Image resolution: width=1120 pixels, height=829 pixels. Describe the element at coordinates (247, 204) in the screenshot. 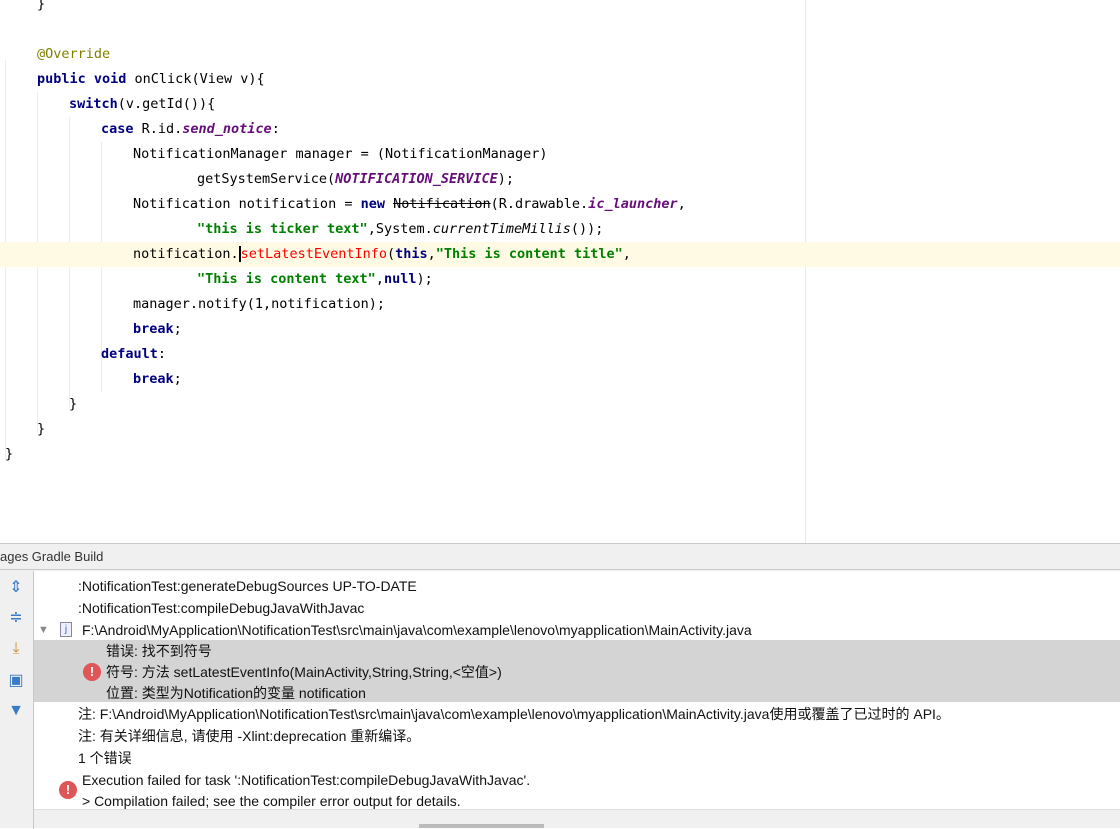

I see `code-token: Notification notification =` at that location.